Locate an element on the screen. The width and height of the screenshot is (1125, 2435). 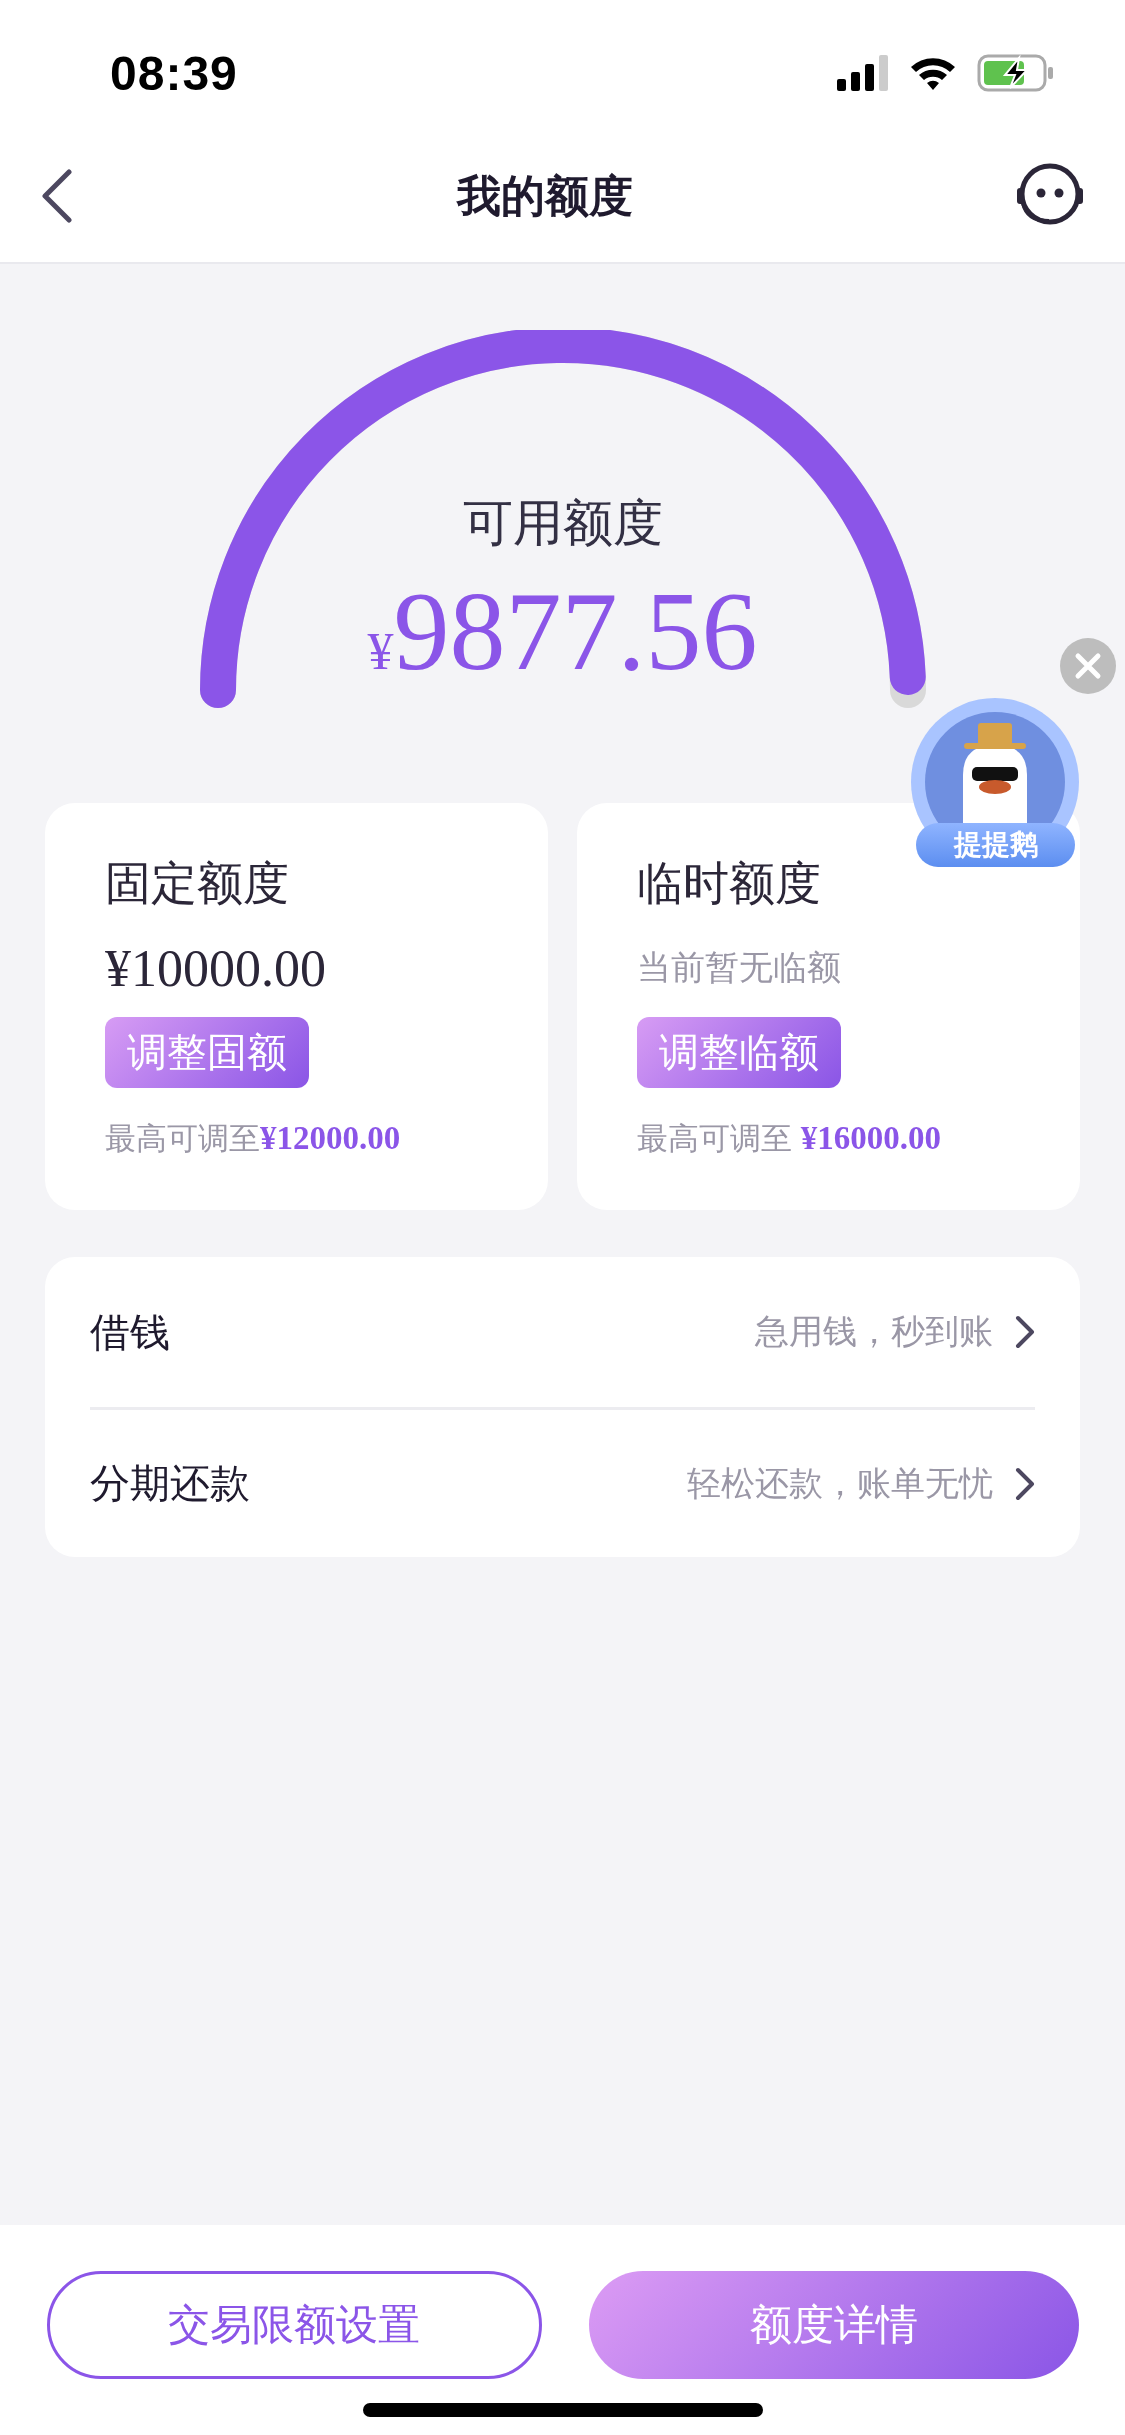
max-limit-note: 最高可调至¥12000.00 is located at coordinates (253, 1138).